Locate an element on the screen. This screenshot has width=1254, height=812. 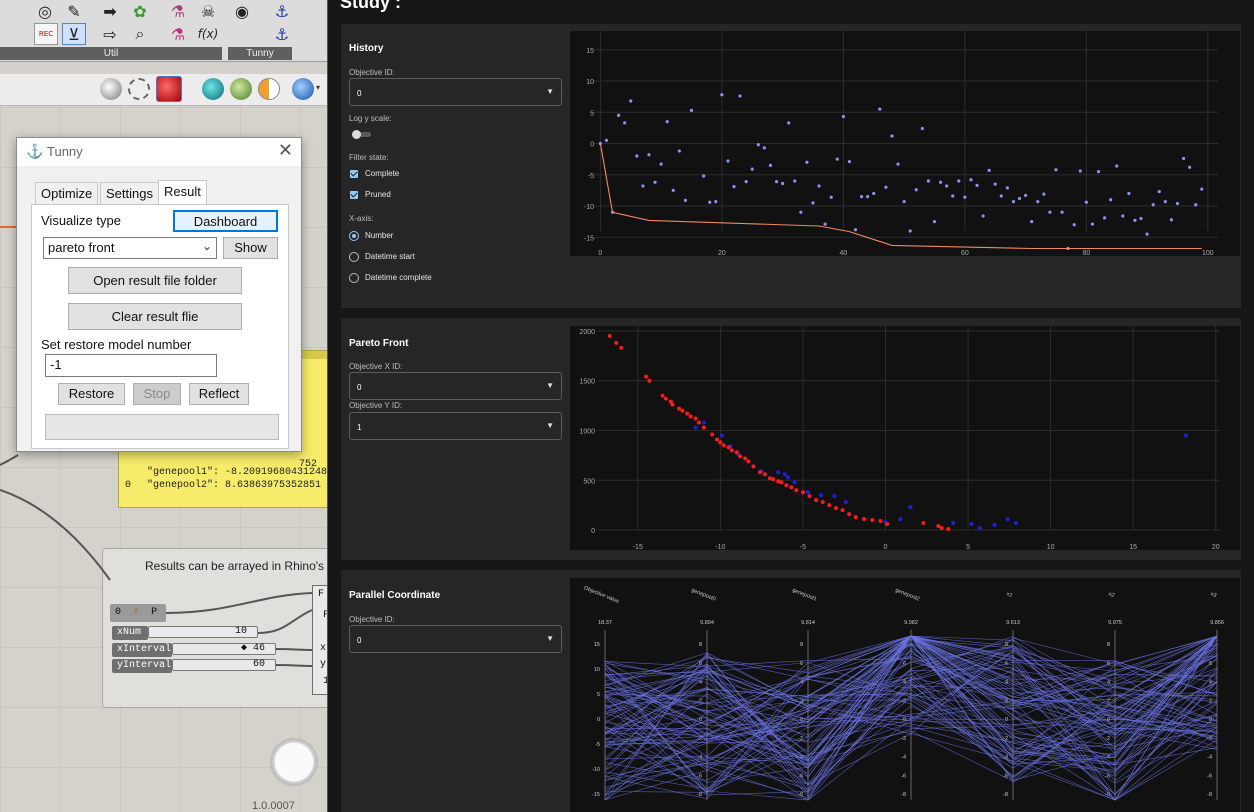
preview-selected-icon is located at coordinates (169, 89).